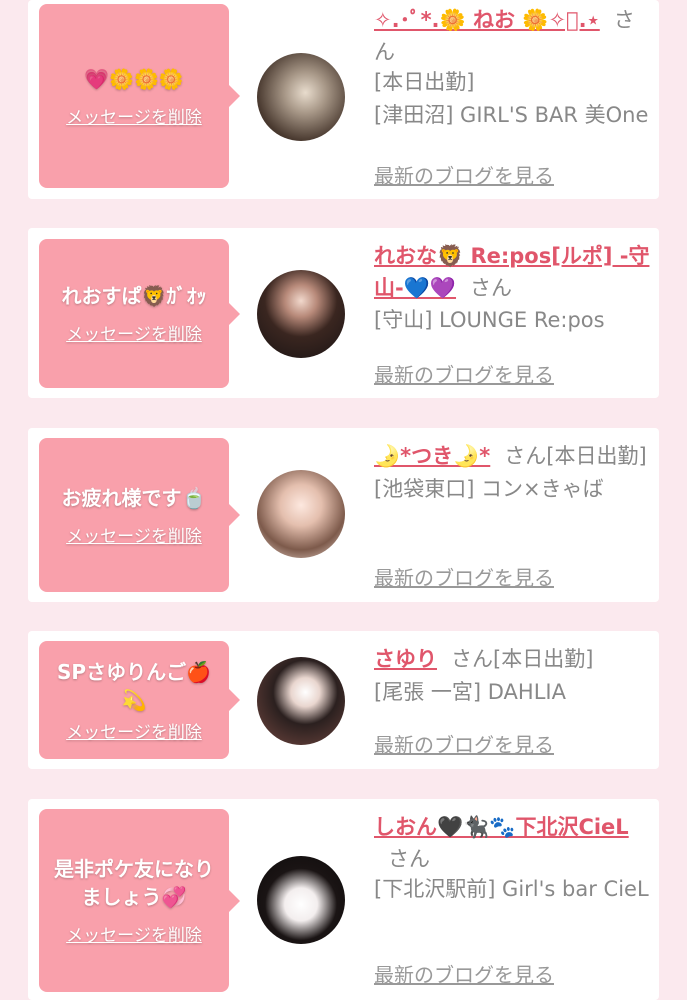  I want to click on sender-name-link: さゆり, so click(405, 659).